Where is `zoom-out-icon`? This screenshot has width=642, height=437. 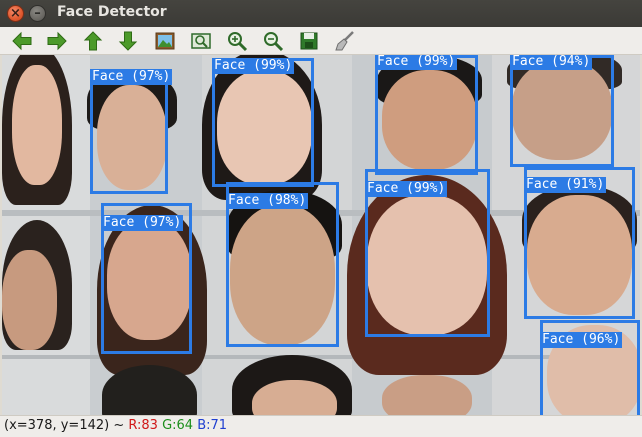 zoom-out-icon is located at coordinates (274, 42).